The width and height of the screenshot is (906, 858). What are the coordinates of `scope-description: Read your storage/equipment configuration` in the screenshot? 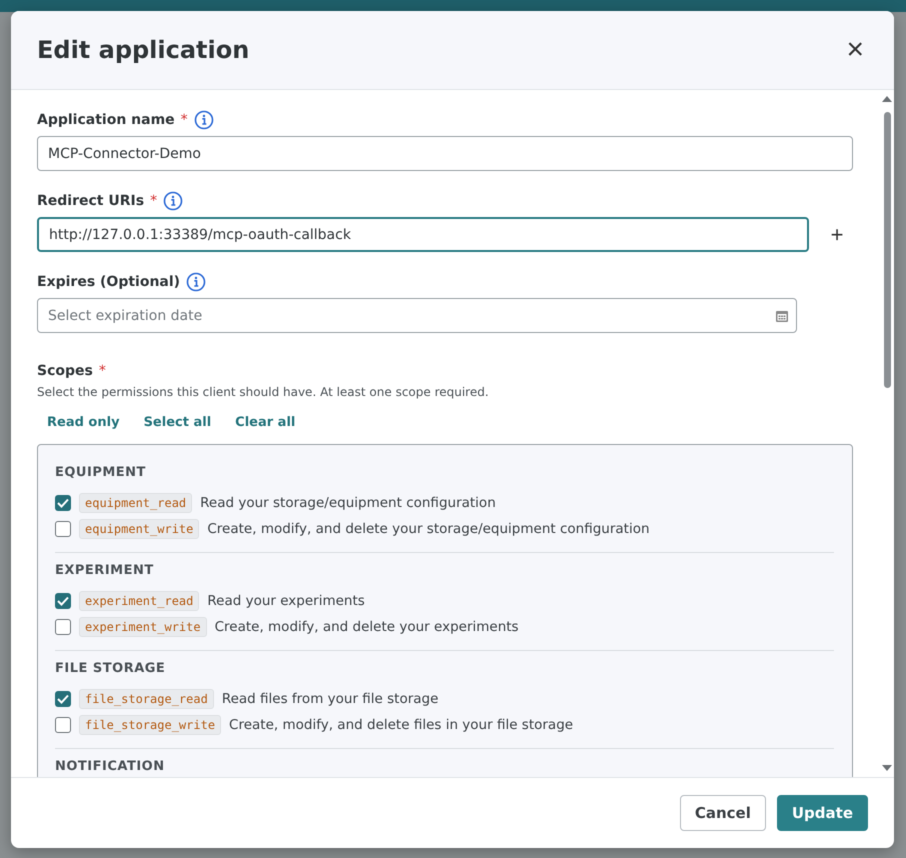 It's located at (348, 503).